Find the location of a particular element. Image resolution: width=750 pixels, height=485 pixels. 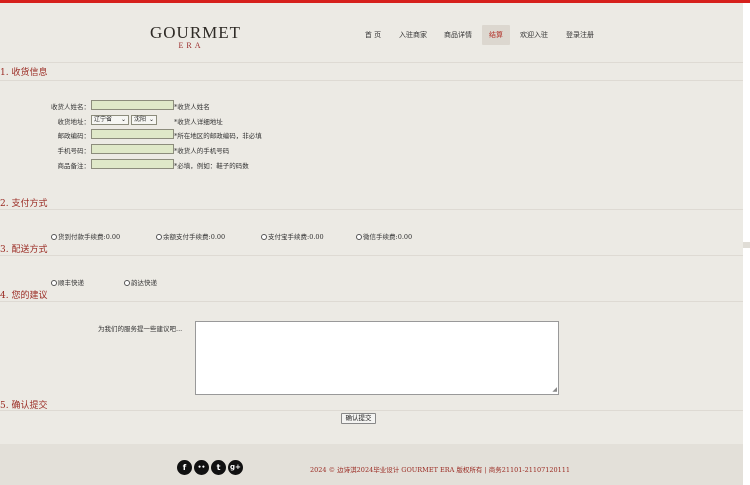

site-logo: GOURMET ERA is located at coordinates (196, 36).